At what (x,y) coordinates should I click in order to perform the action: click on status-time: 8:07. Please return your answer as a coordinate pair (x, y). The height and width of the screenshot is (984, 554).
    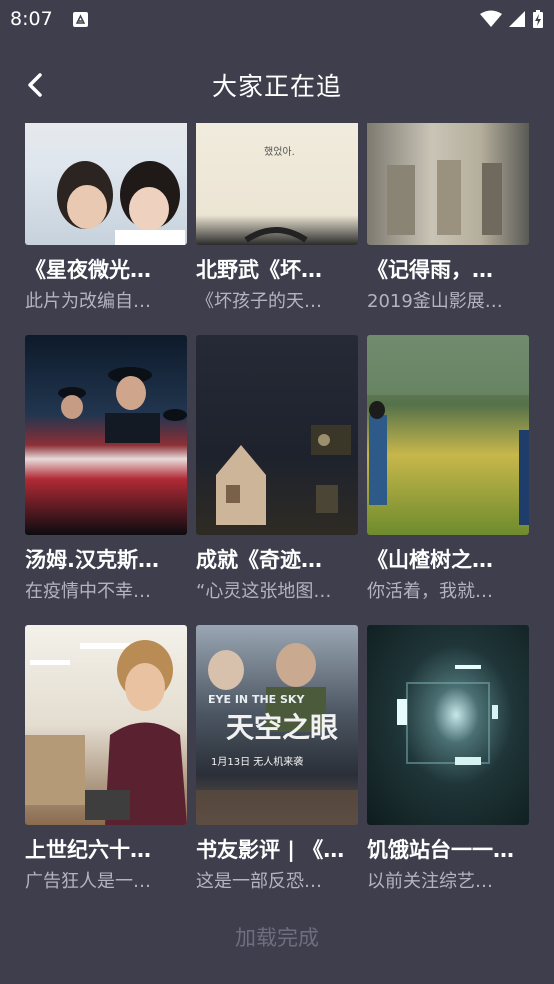
    Looking at the image, I should click on (31, 19).